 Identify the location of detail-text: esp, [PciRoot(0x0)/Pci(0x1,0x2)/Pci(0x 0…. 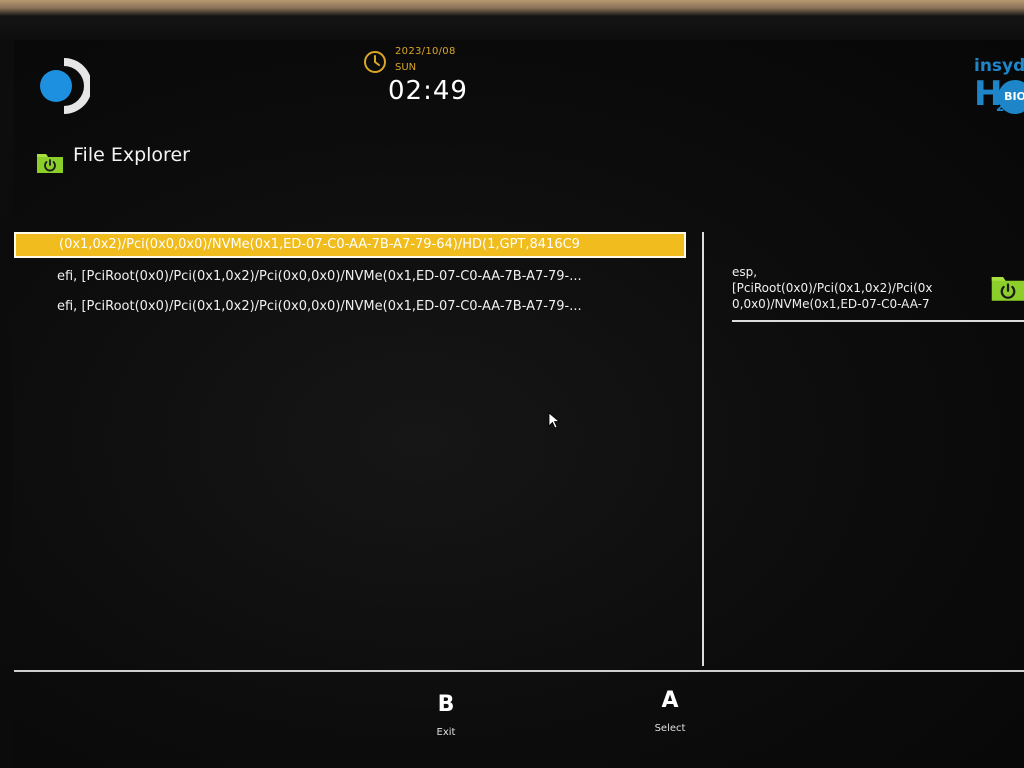
(832, 288).